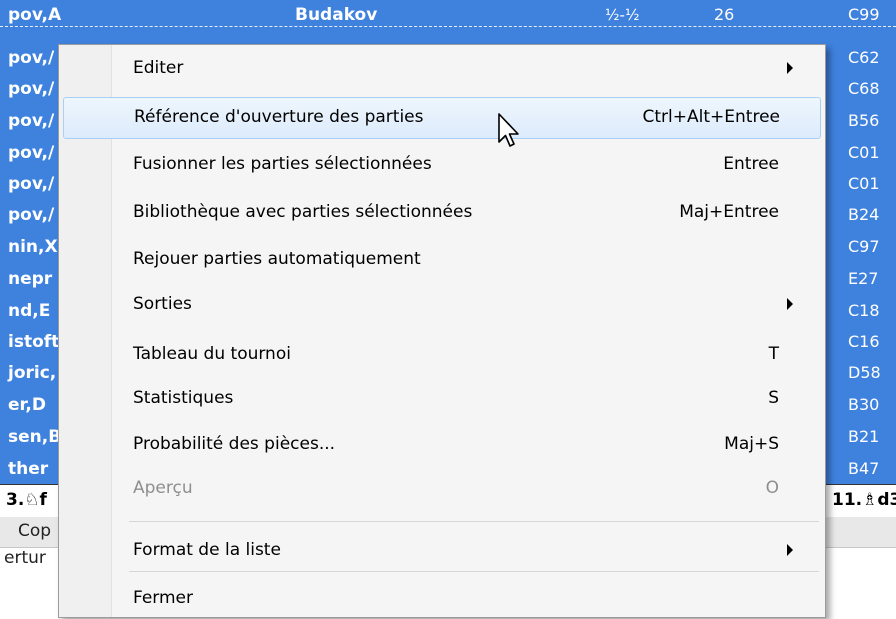 This screenshot has height=619, width=896. Describe the element at coordinates (183, 398) in the screenshot. I see `menu-item-label: Statistiques` at that location.